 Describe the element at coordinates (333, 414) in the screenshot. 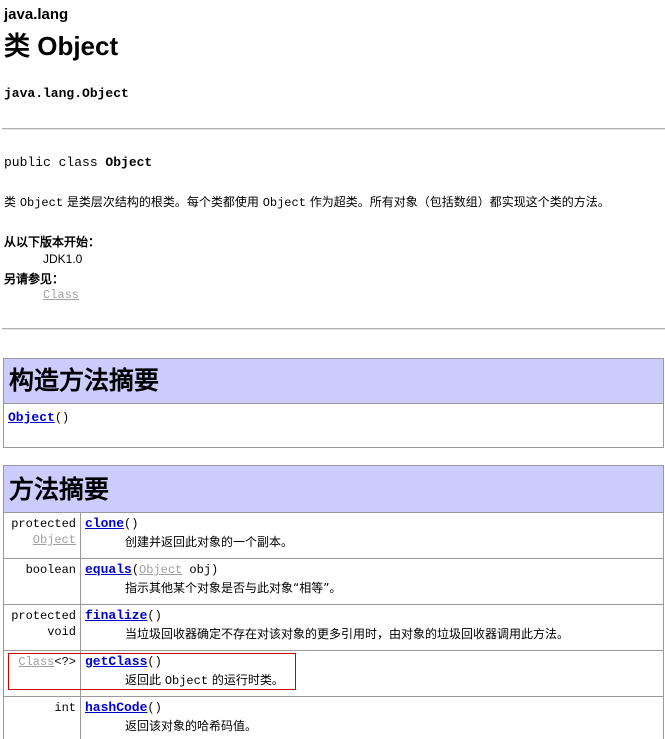

I see `constructor-row: Object()` at that location.